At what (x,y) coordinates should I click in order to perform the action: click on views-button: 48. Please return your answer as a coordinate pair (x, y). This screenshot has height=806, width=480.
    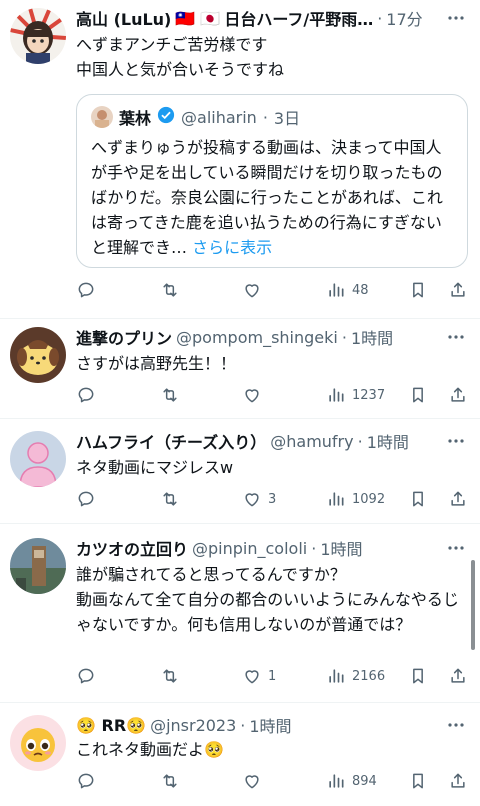
    Looking at the image, I should click on (347, 290).